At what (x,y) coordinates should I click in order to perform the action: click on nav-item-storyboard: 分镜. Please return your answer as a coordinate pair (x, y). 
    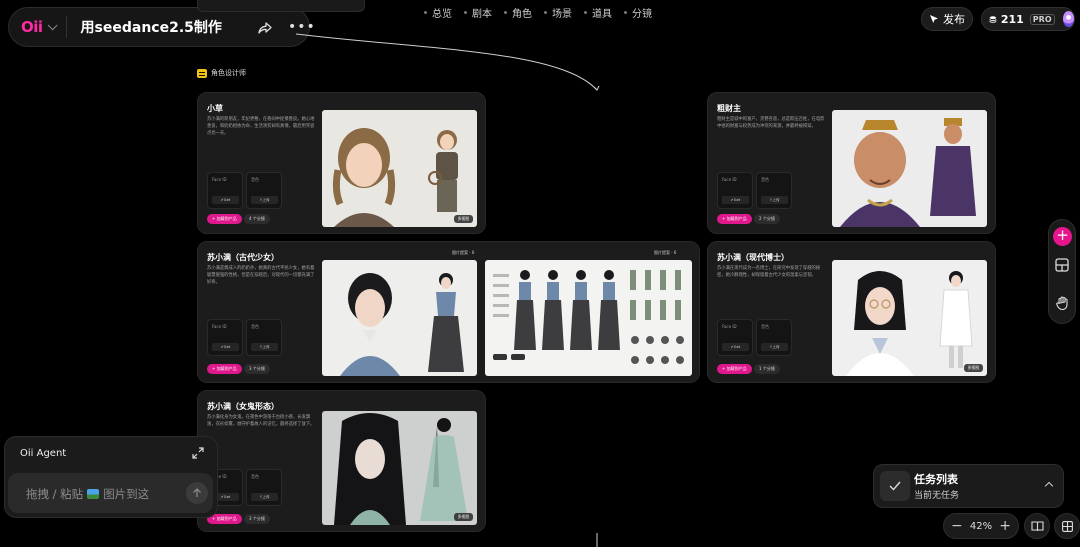
    Looking at the image, I should click on (638, 12).